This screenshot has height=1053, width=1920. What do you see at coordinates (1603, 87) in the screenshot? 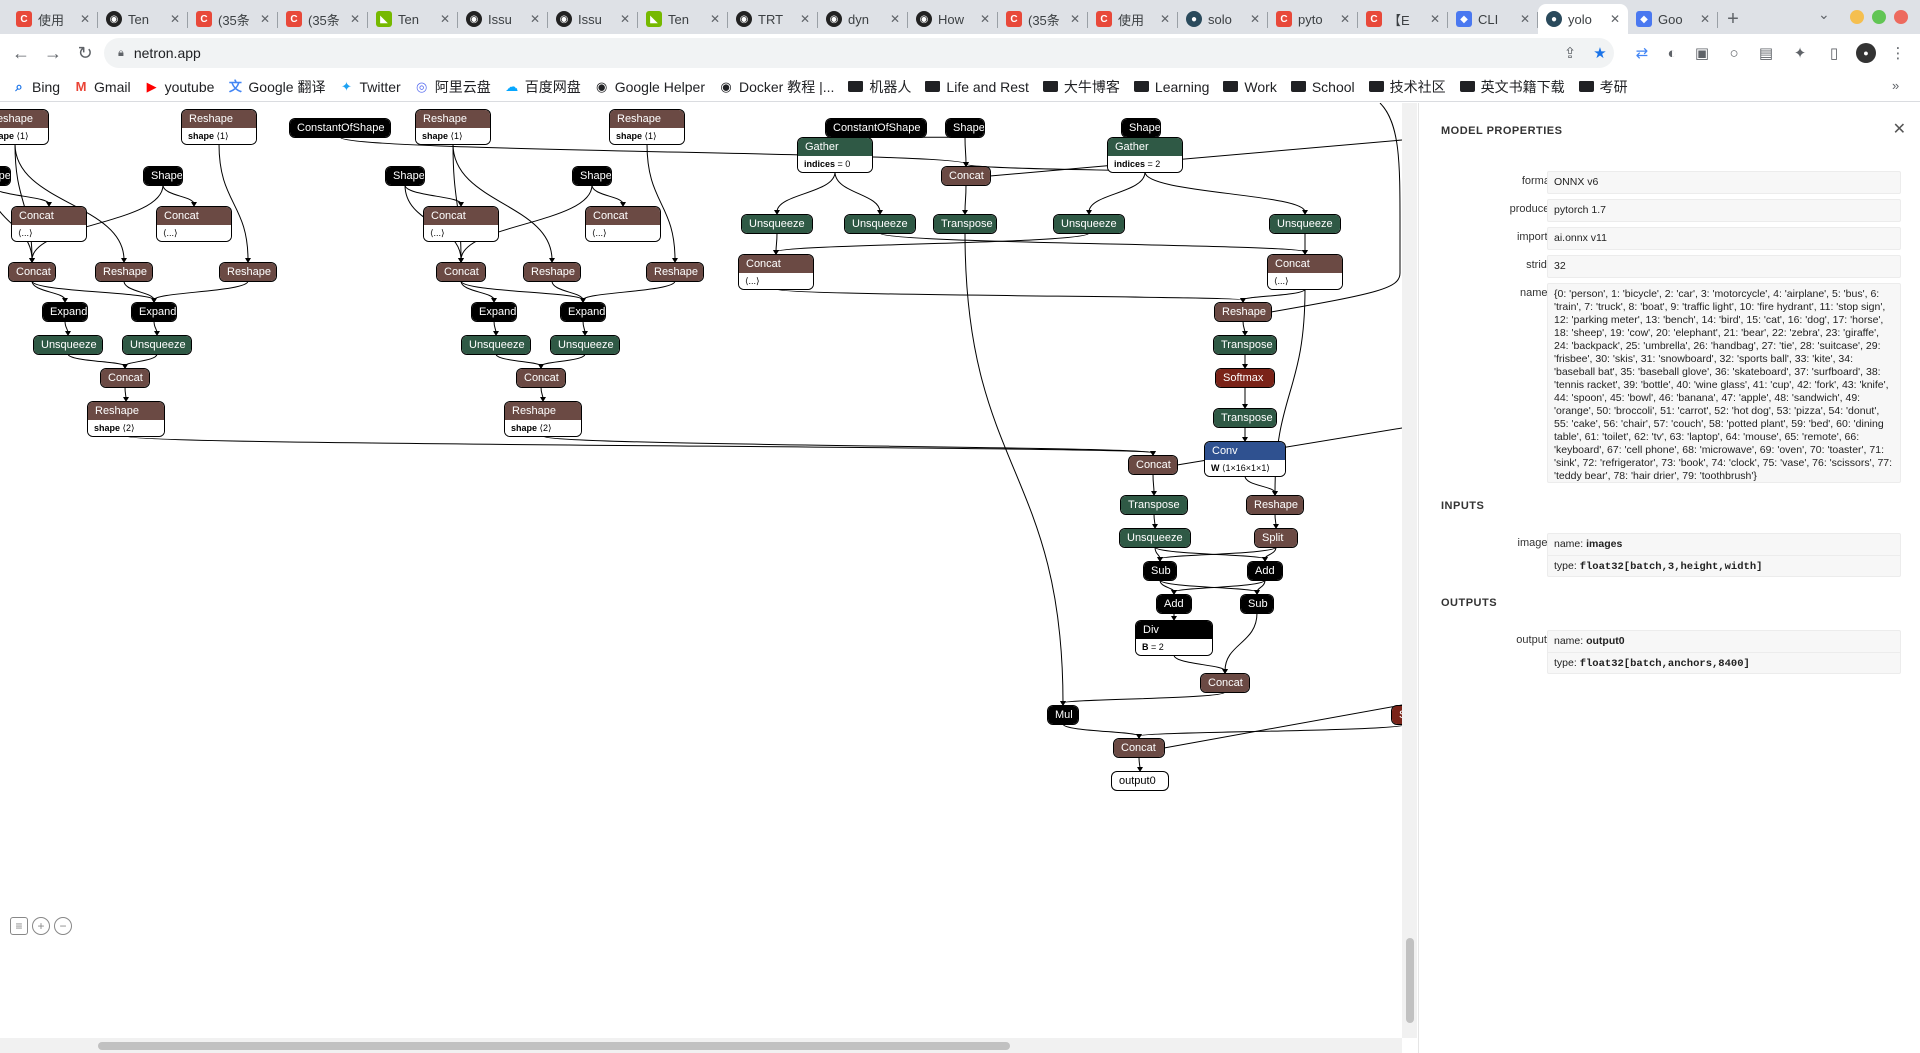
I see `bookmark-folder: 考研` at bounding box center [1603, 87].